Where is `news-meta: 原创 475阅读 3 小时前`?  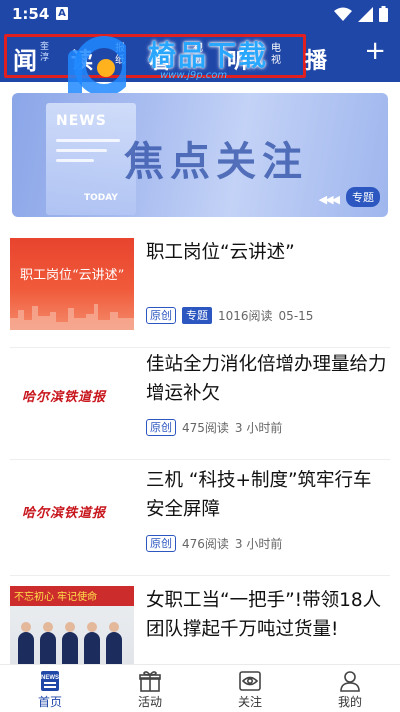 news-meta: 原创 475阅读 3 小时前 is located at coordinates (214, 427).